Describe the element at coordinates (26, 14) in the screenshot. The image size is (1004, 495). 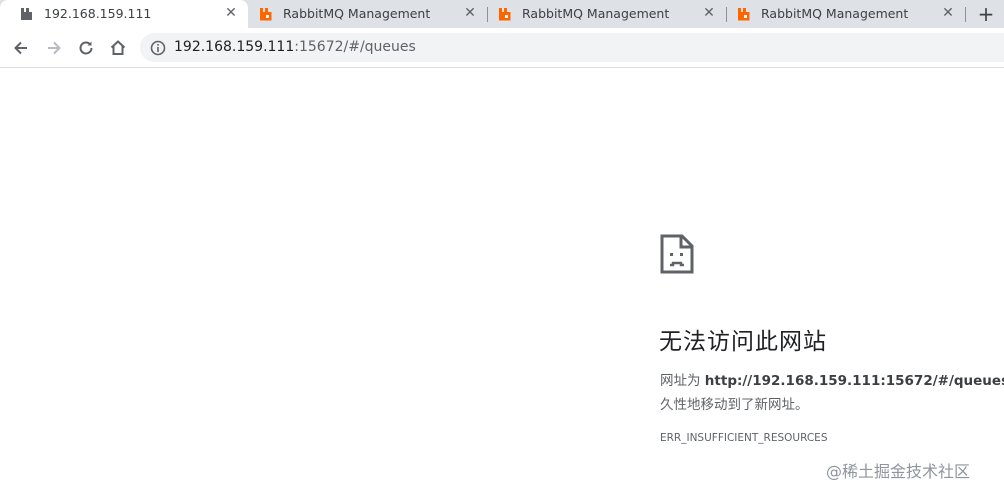
I see `page-icon` at that location.